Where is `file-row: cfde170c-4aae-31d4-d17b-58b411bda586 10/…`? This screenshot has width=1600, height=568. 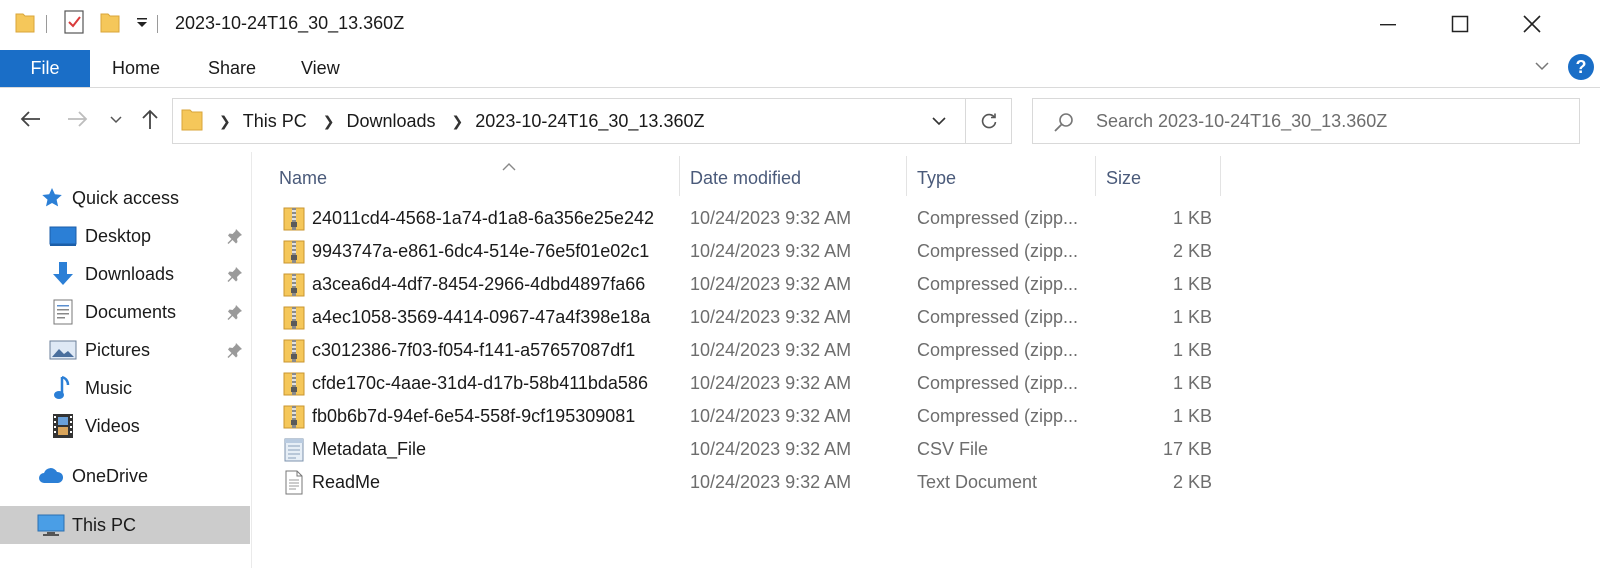
file-row: cfde170c-4aae-31d4-d17b-58b411bda586 10/… is located at coordinates (937, 383).